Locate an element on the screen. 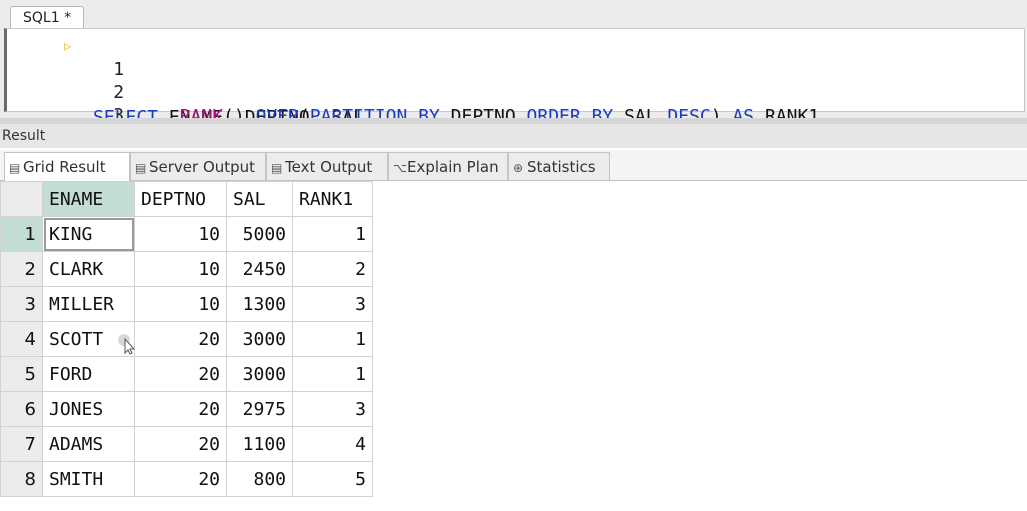  tab-explain-plan: ⌥Explain Plan is located at coordinates (448, 166).